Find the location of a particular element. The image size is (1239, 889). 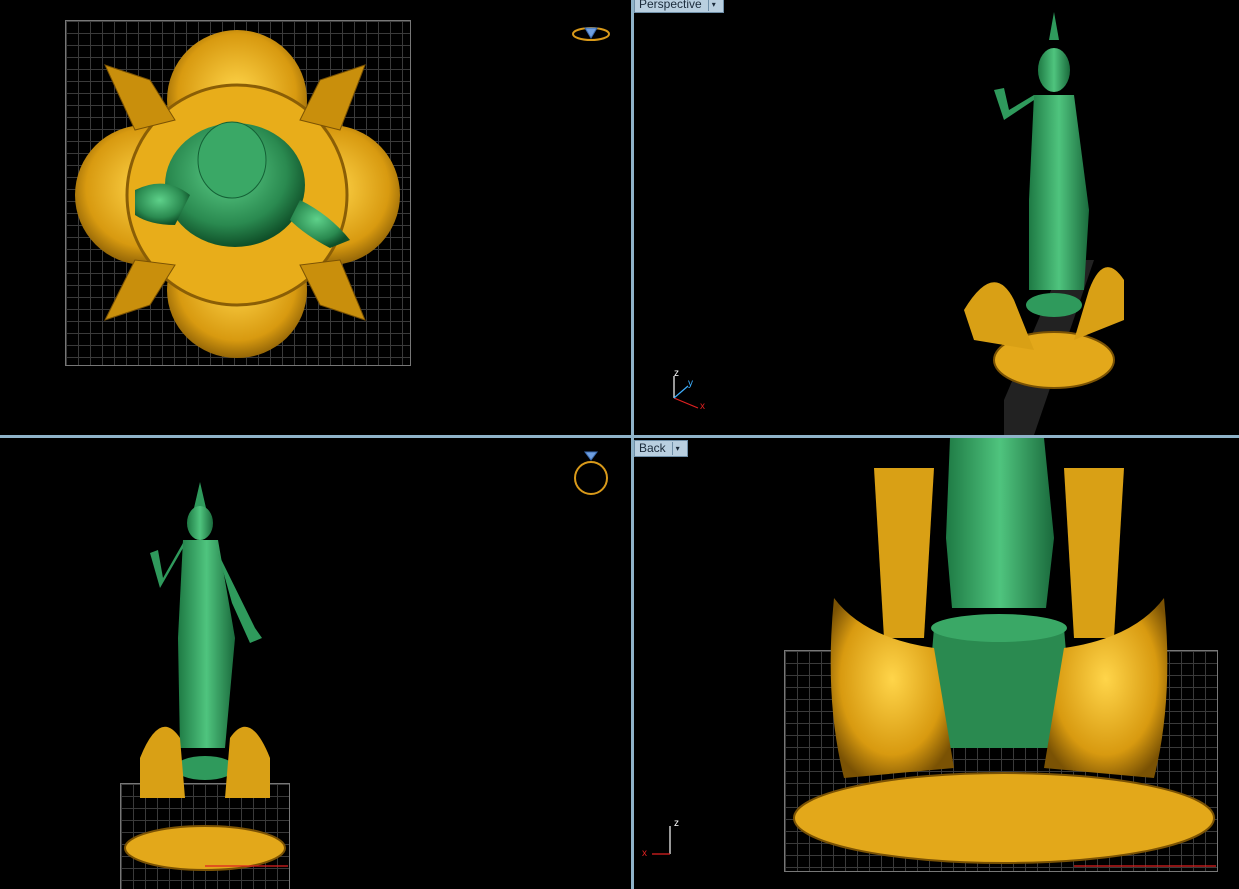

model-front-view is located at coordinates (206, 676).